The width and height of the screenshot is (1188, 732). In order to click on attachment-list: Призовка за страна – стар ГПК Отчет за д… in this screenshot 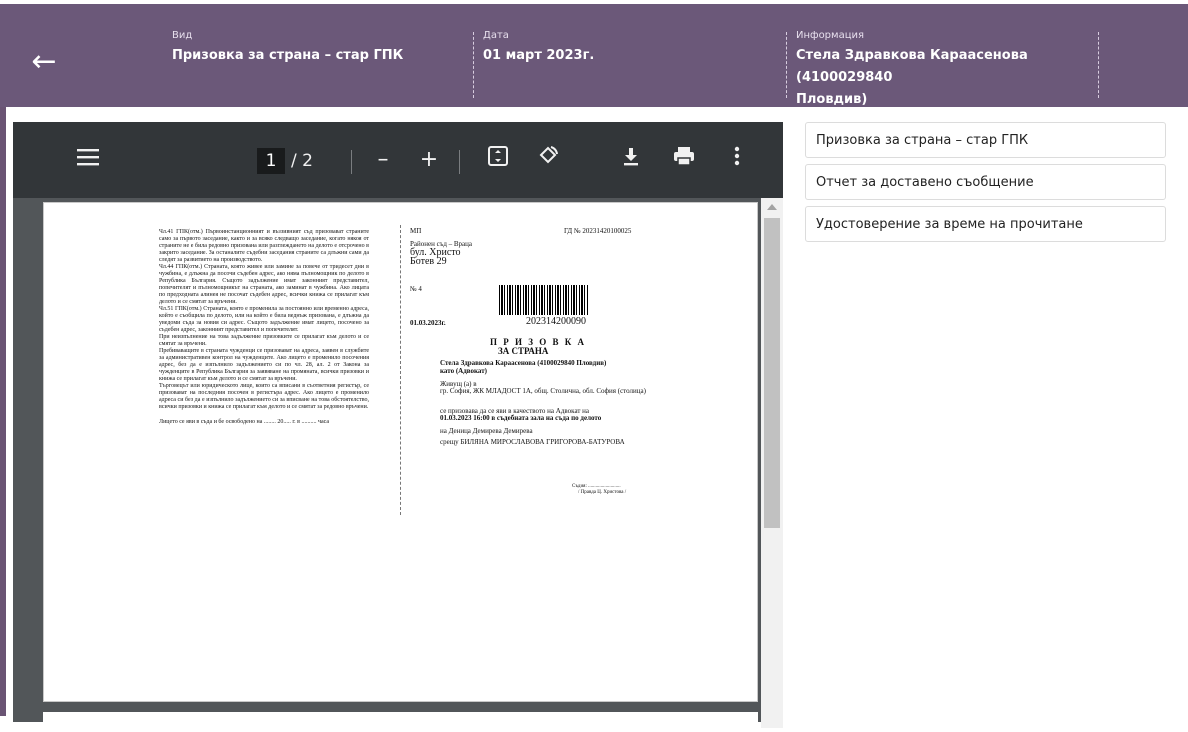, I will do `click(985, 185)`.